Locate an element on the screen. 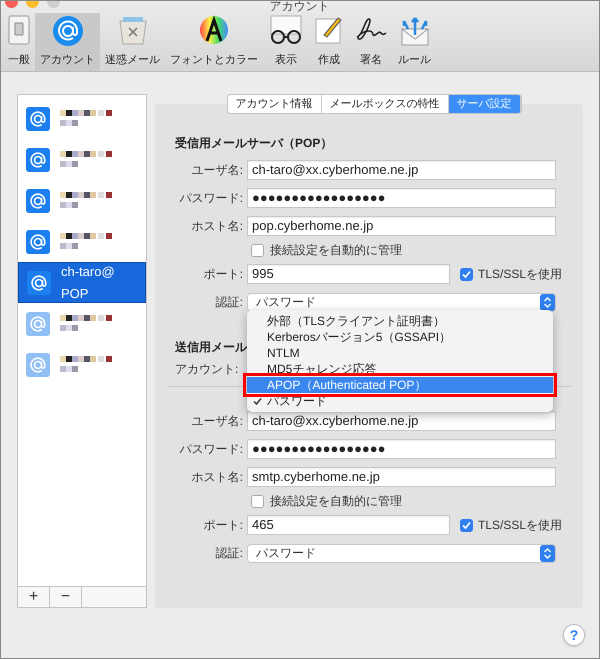  field-label: アカウント: is located at coordinates (206, 369).